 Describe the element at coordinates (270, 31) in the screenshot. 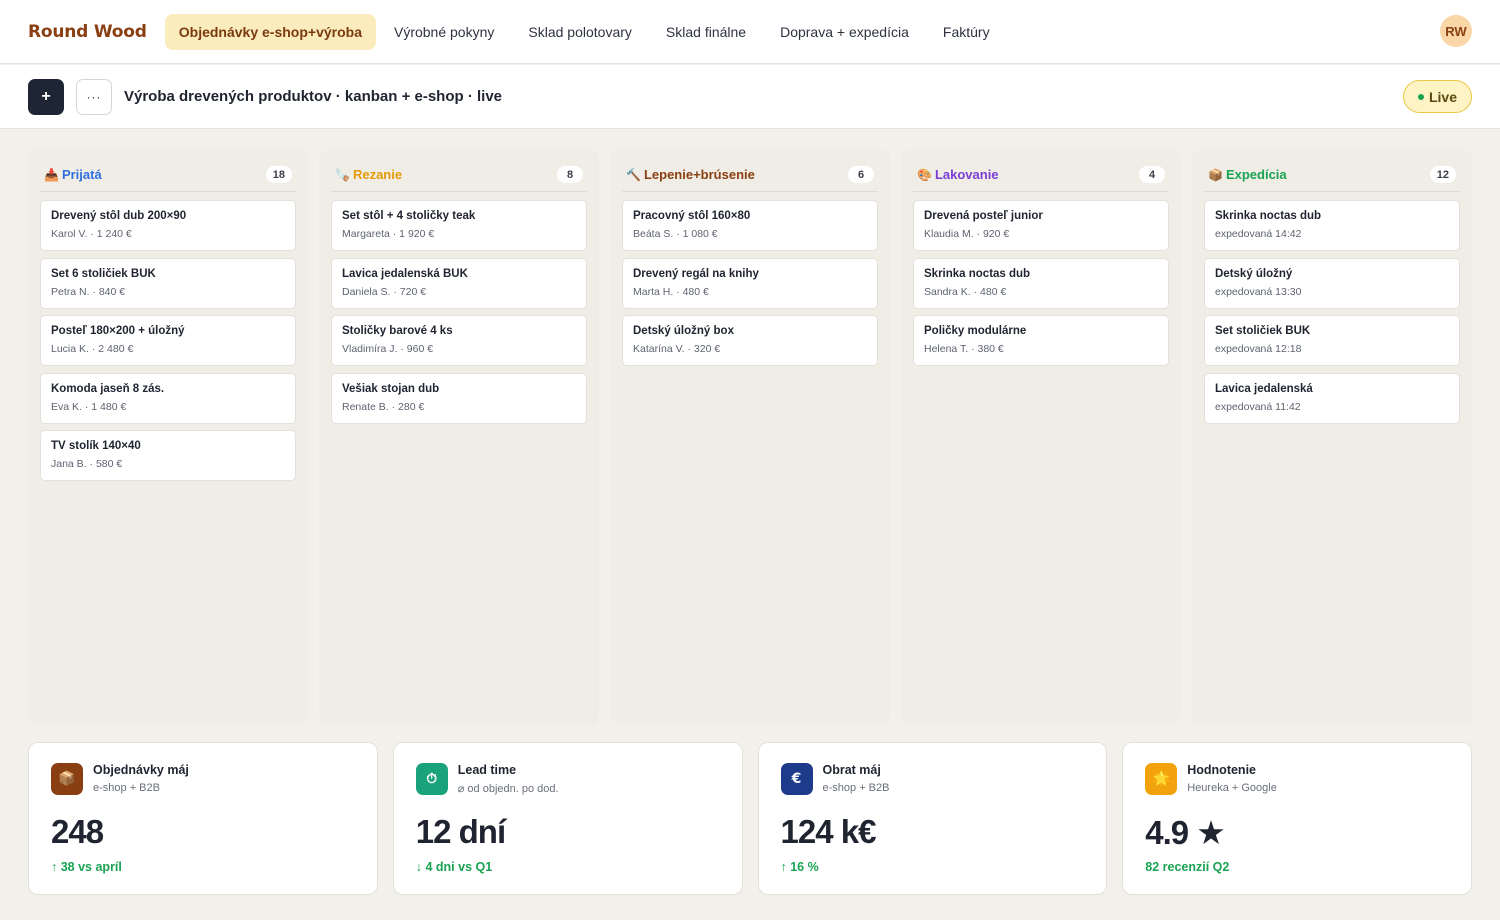

I see `tab-objednavky: Objednávky e-shop+výroba` at that location.